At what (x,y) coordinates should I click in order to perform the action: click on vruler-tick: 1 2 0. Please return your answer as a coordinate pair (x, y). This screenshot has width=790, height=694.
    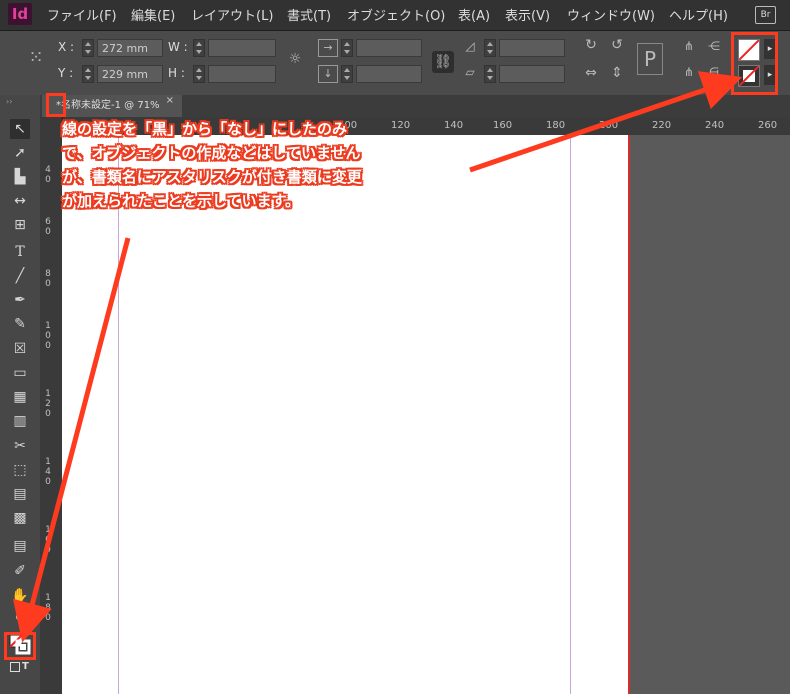
    Looking at the image, I should click on (48, 404).